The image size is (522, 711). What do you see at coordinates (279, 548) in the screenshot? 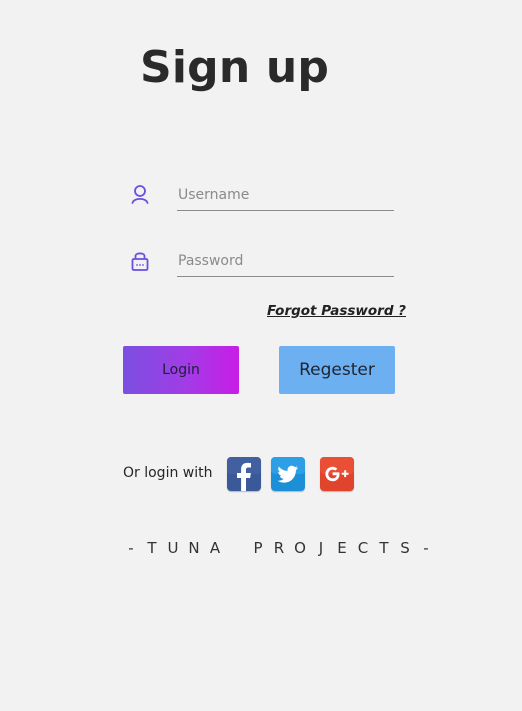
I see `footer-brand: -TUNAPROJECTS-` at bounding box center [279, 548].